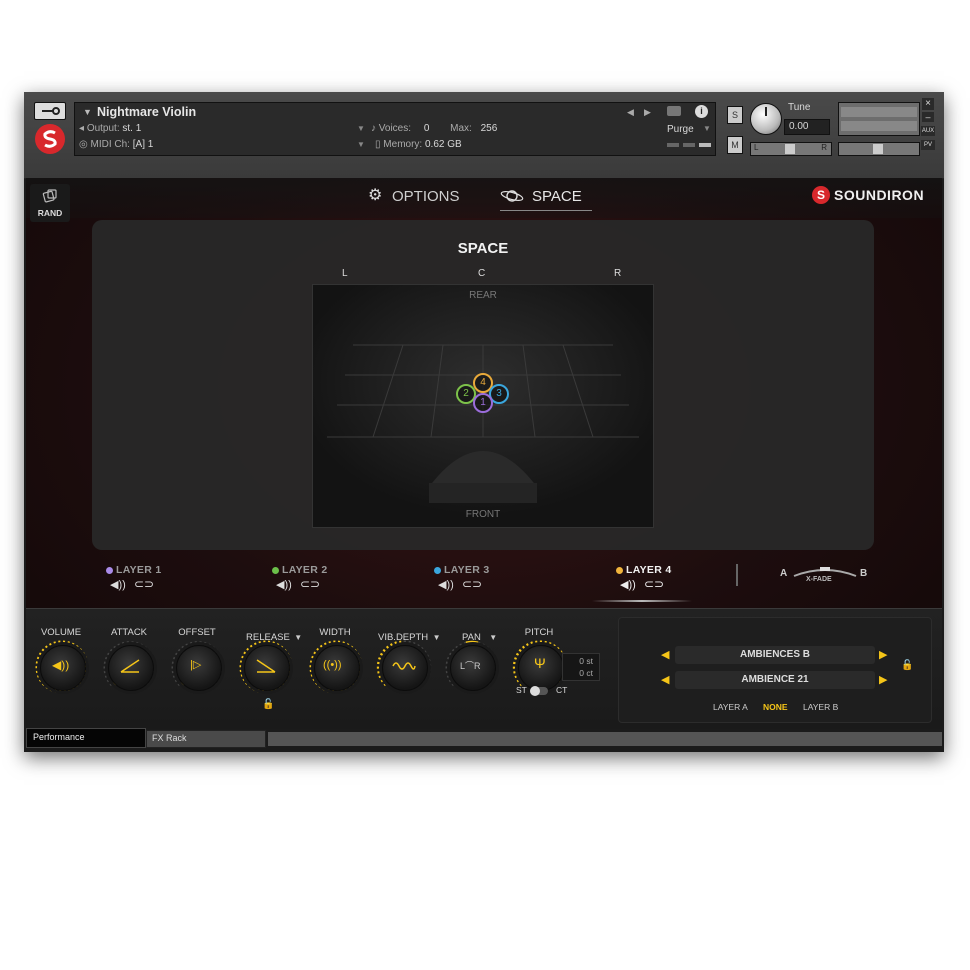 The image size is (970, 970). What do you see at coordinates (345, 273) in the screenshot?
I see `space-label-l: L` at bounding box center [345, 273].